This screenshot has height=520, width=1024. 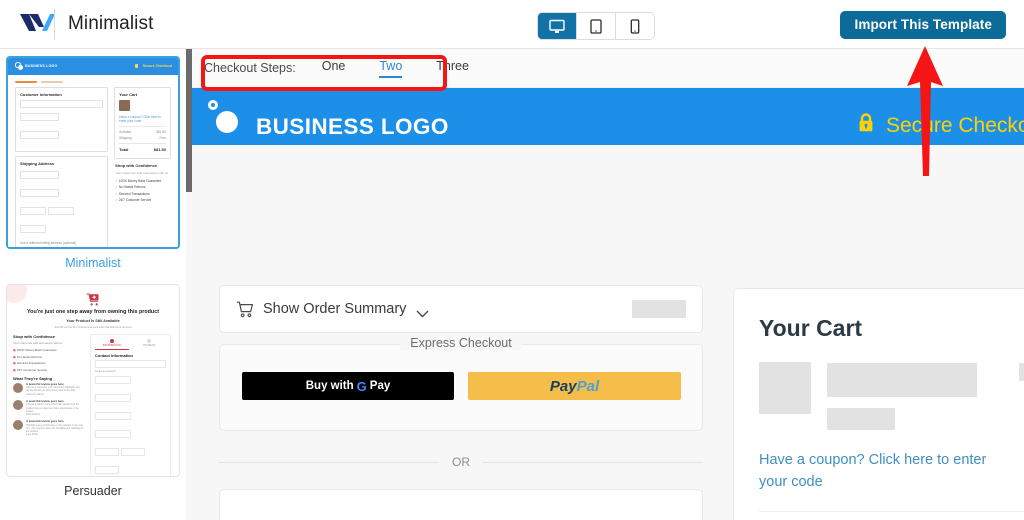 I want to click on secure-checkout-text: Secure Checkout, so click(x=955, y=125).